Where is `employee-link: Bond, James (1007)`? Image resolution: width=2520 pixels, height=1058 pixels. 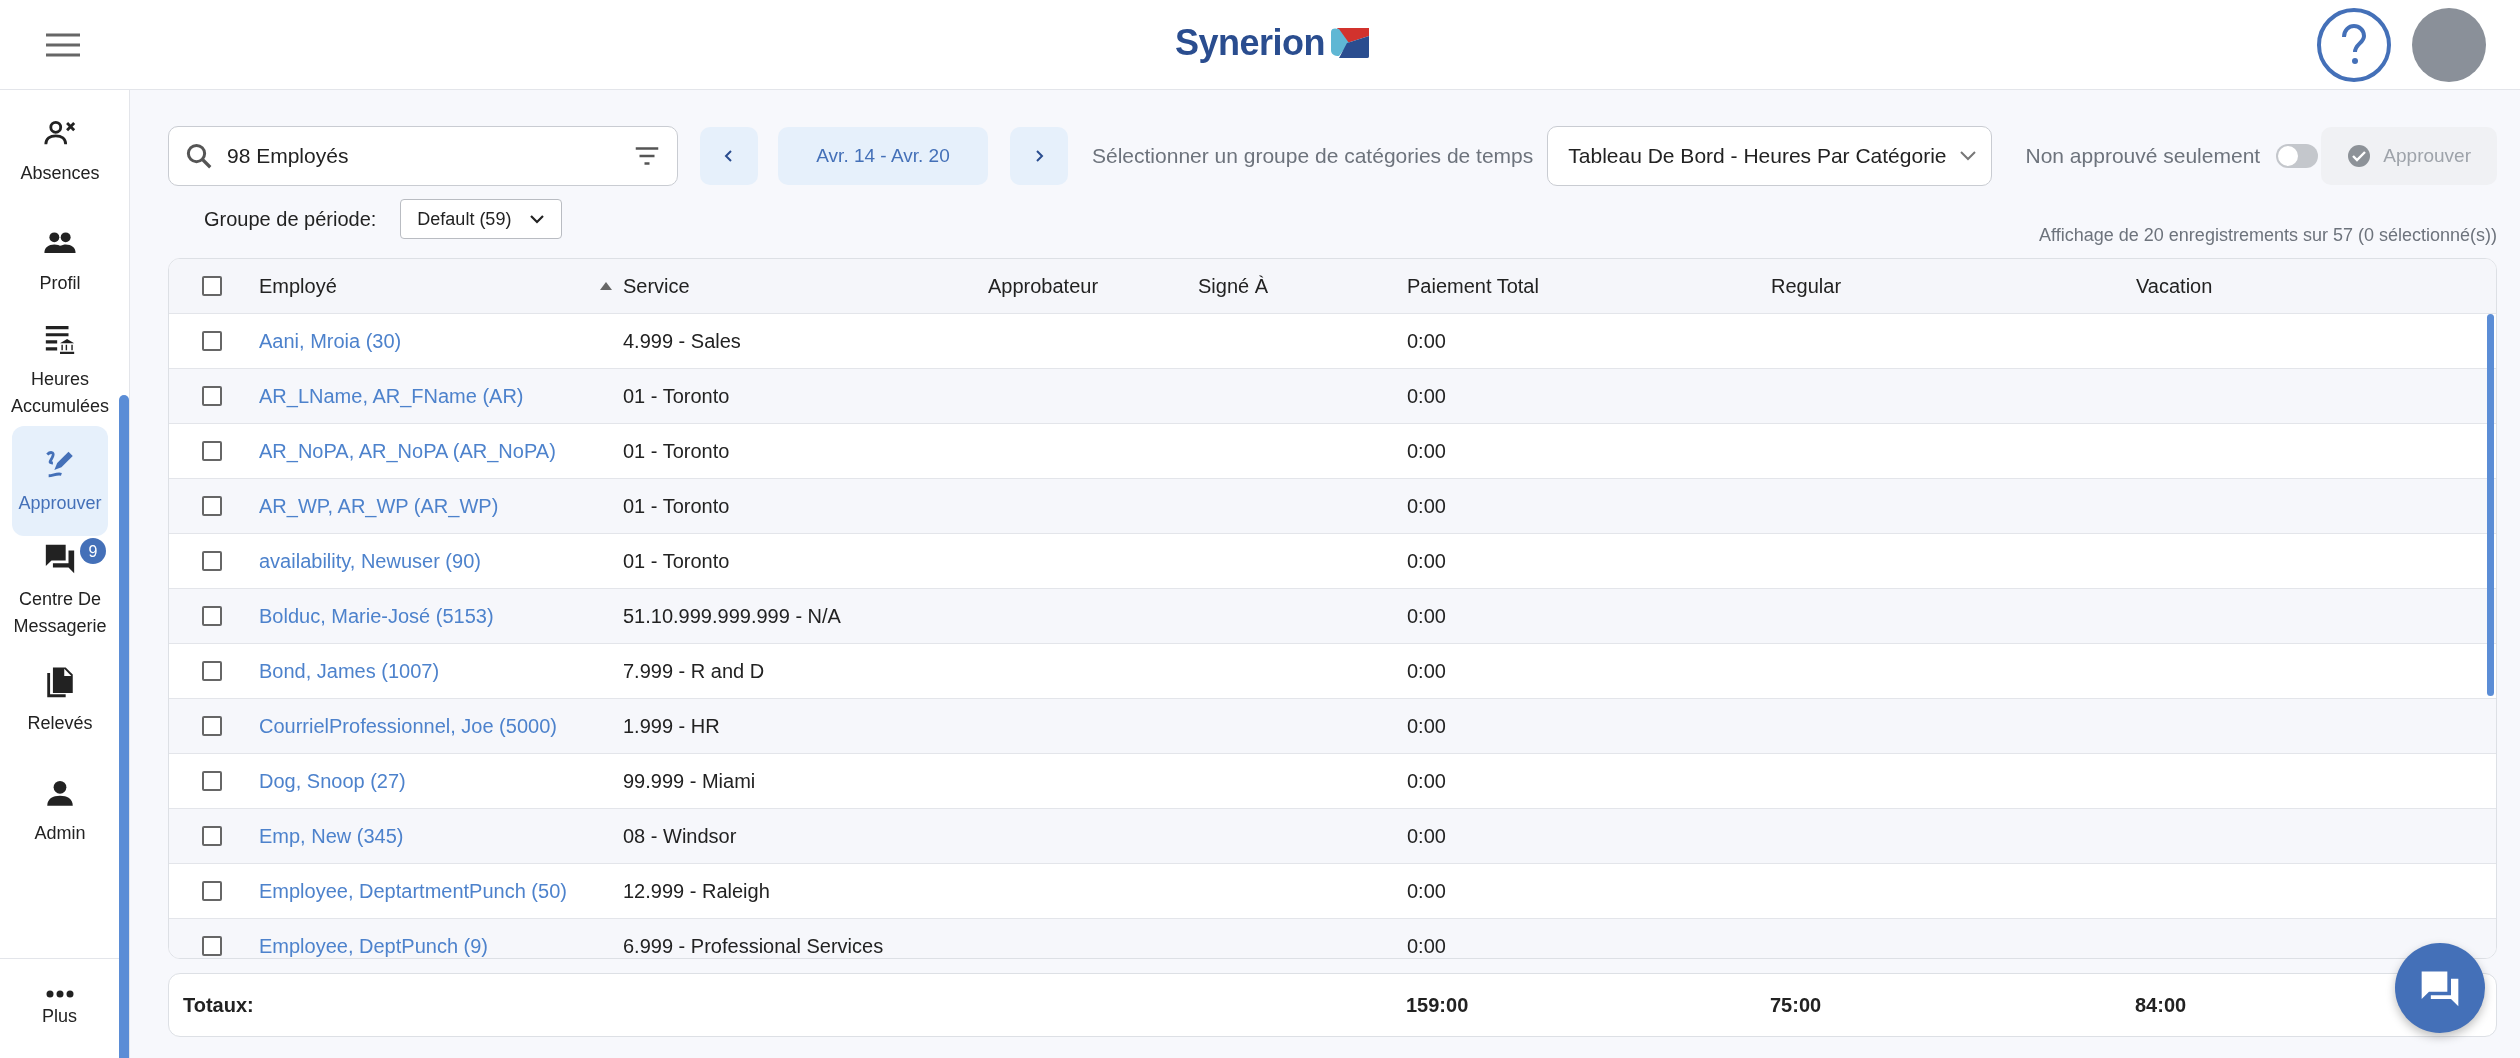
employee-link: Bond, James (1007) is located at coordinates (441, 671).